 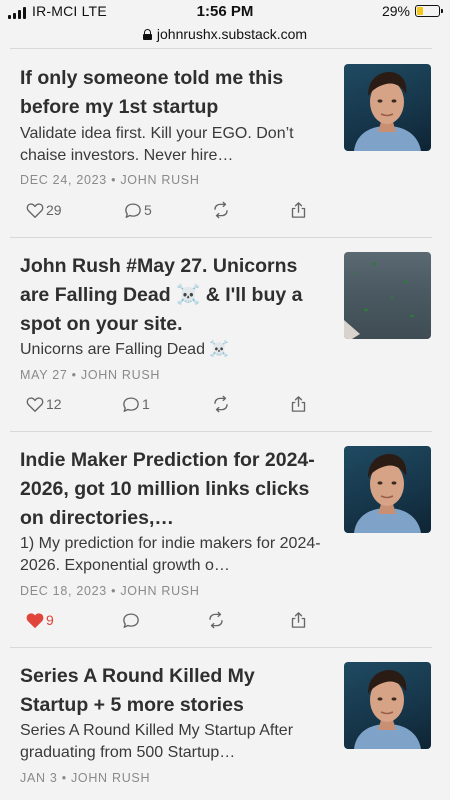 I want to click on post-meta: JAN 3 • JOHN RUSH, so click(x=85, y=778).